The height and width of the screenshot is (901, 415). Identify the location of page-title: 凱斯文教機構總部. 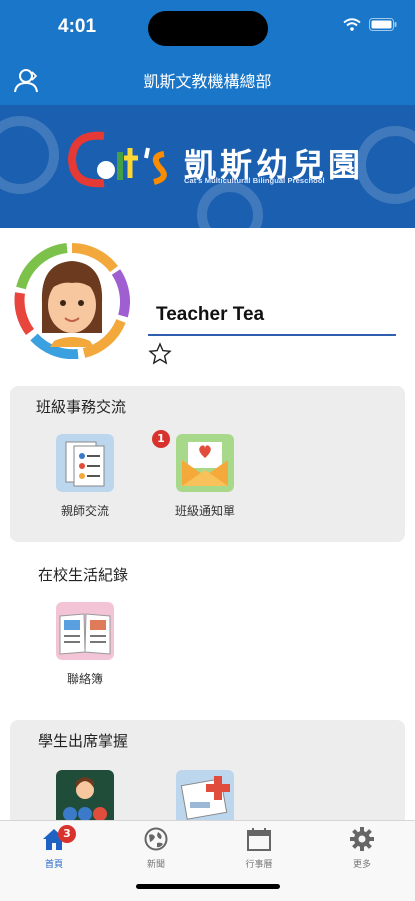
(207, 81).